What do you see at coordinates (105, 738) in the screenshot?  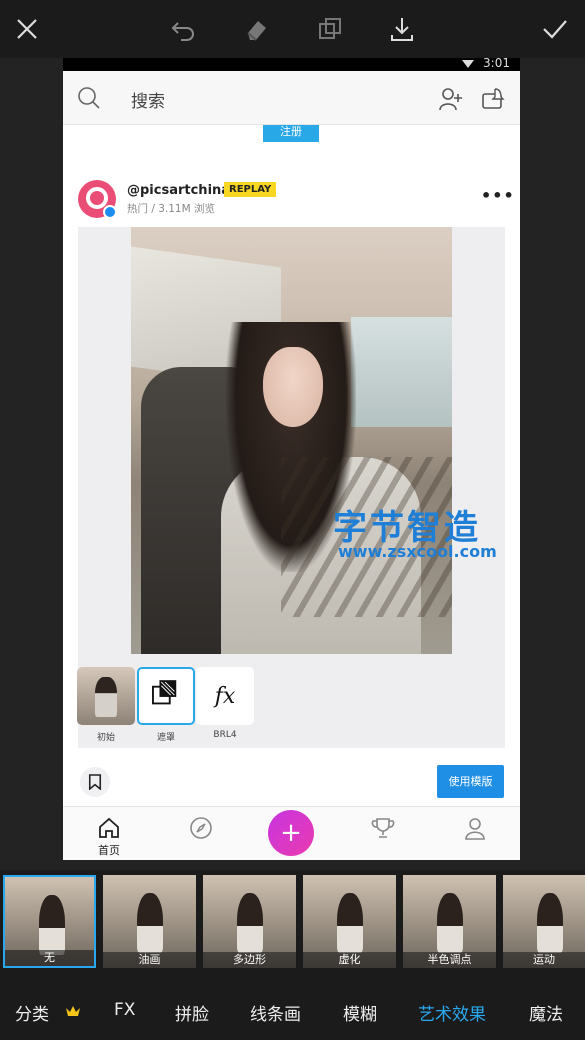 I see `step-label: 初始` at bounding box center [105, 738].